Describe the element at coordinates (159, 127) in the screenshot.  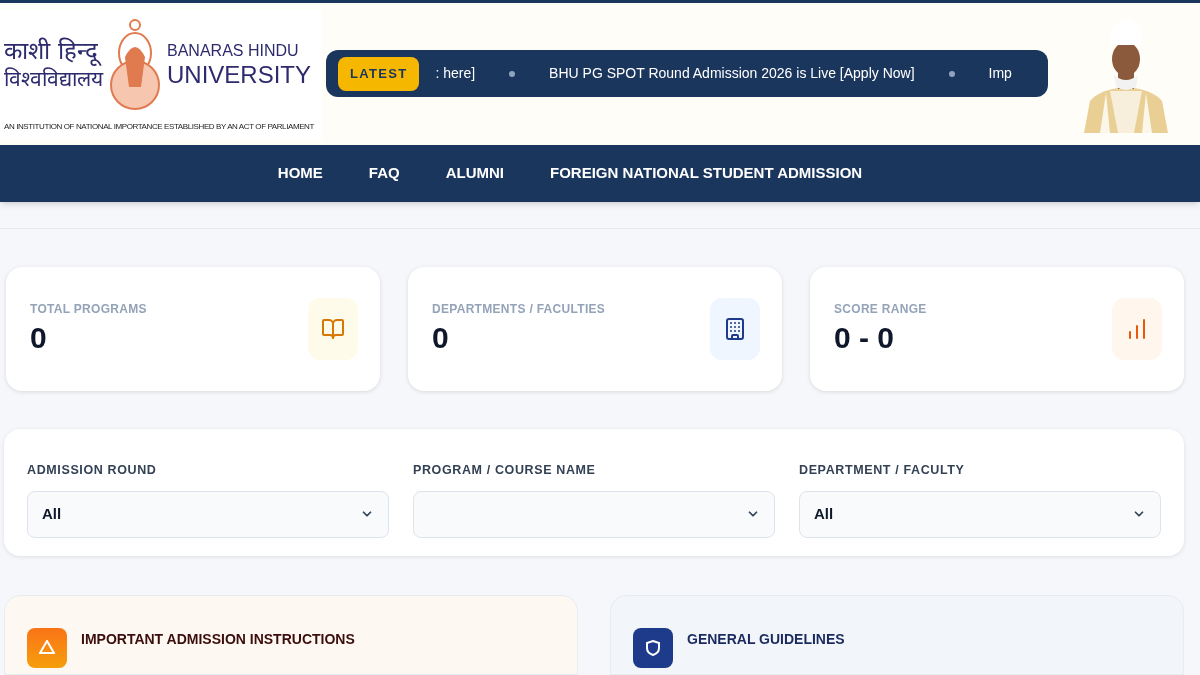
I see `logo-tagline: AN INSTITUTION OF NATIONAL IMPORTANCE ESTABLISHED BY AN ACT OF PARLIAMENT` at that location.